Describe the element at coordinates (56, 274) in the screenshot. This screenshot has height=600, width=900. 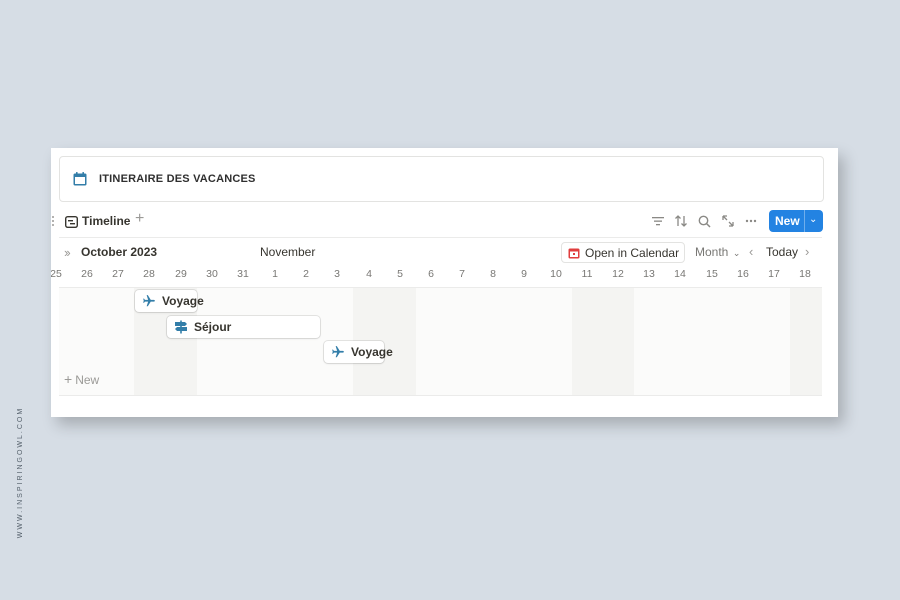
I see `day-label: 25` at that location.